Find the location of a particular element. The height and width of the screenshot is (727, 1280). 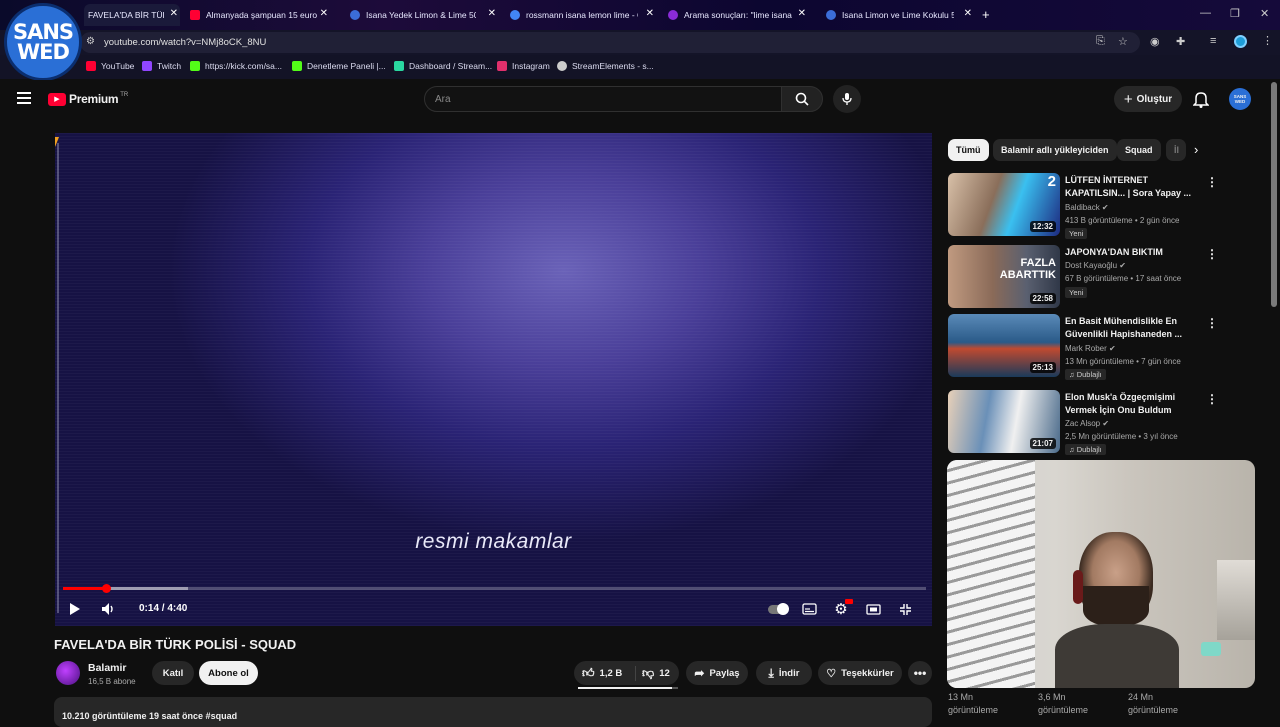

play-button is located at coordinates (75, 609).